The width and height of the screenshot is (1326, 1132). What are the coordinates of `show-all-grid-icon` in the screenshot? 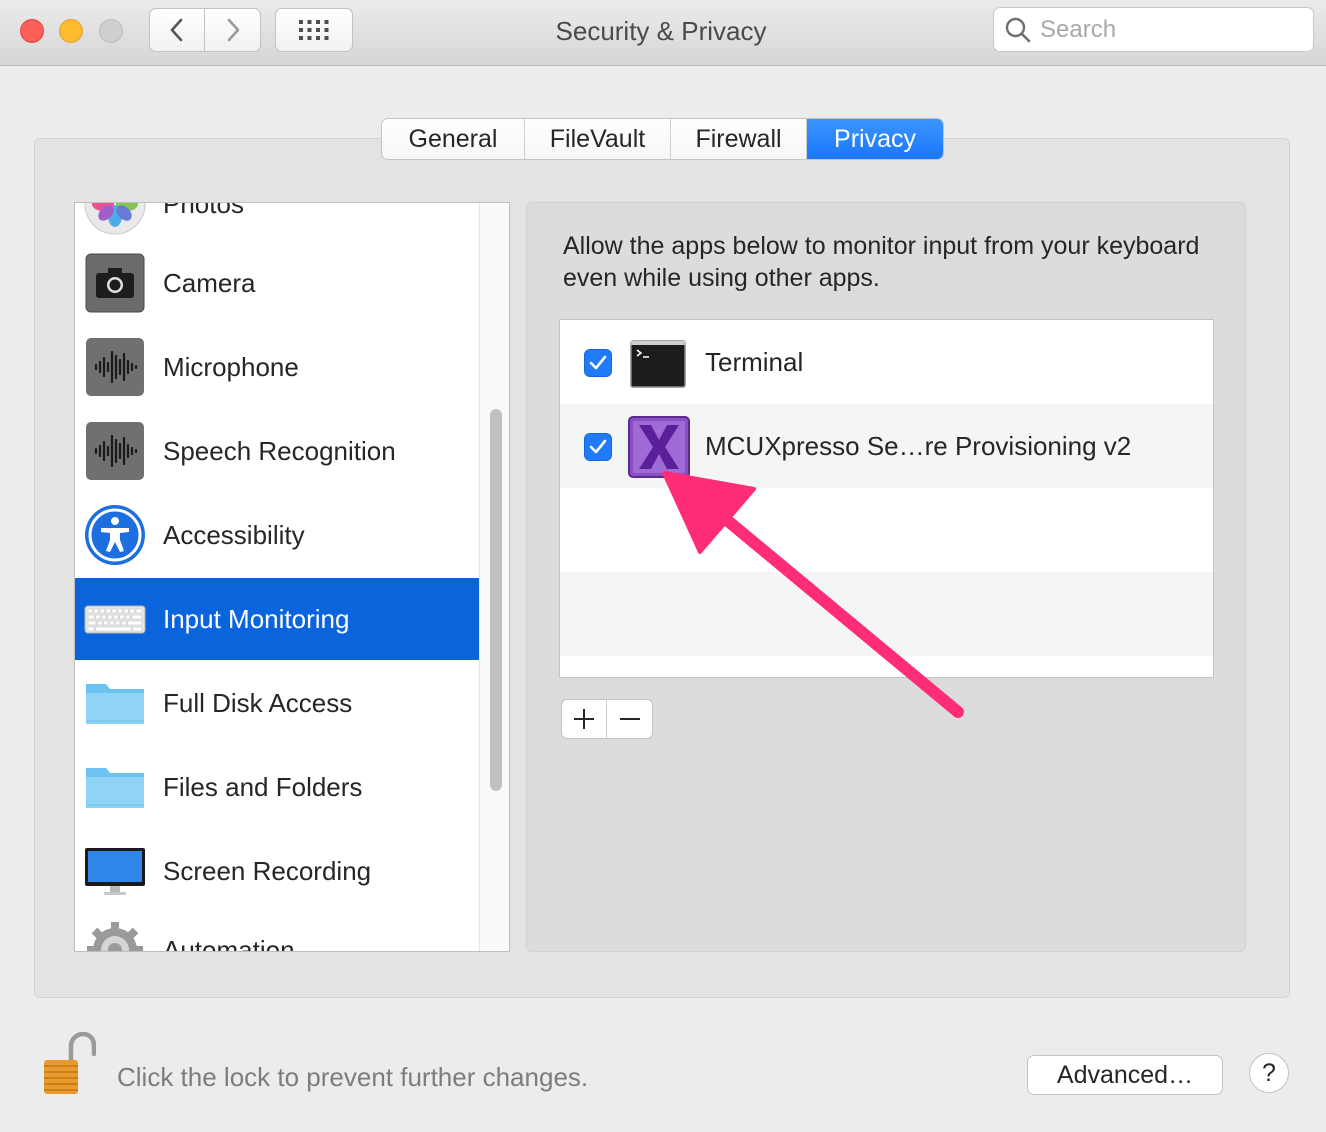 It's located at (314, 30).